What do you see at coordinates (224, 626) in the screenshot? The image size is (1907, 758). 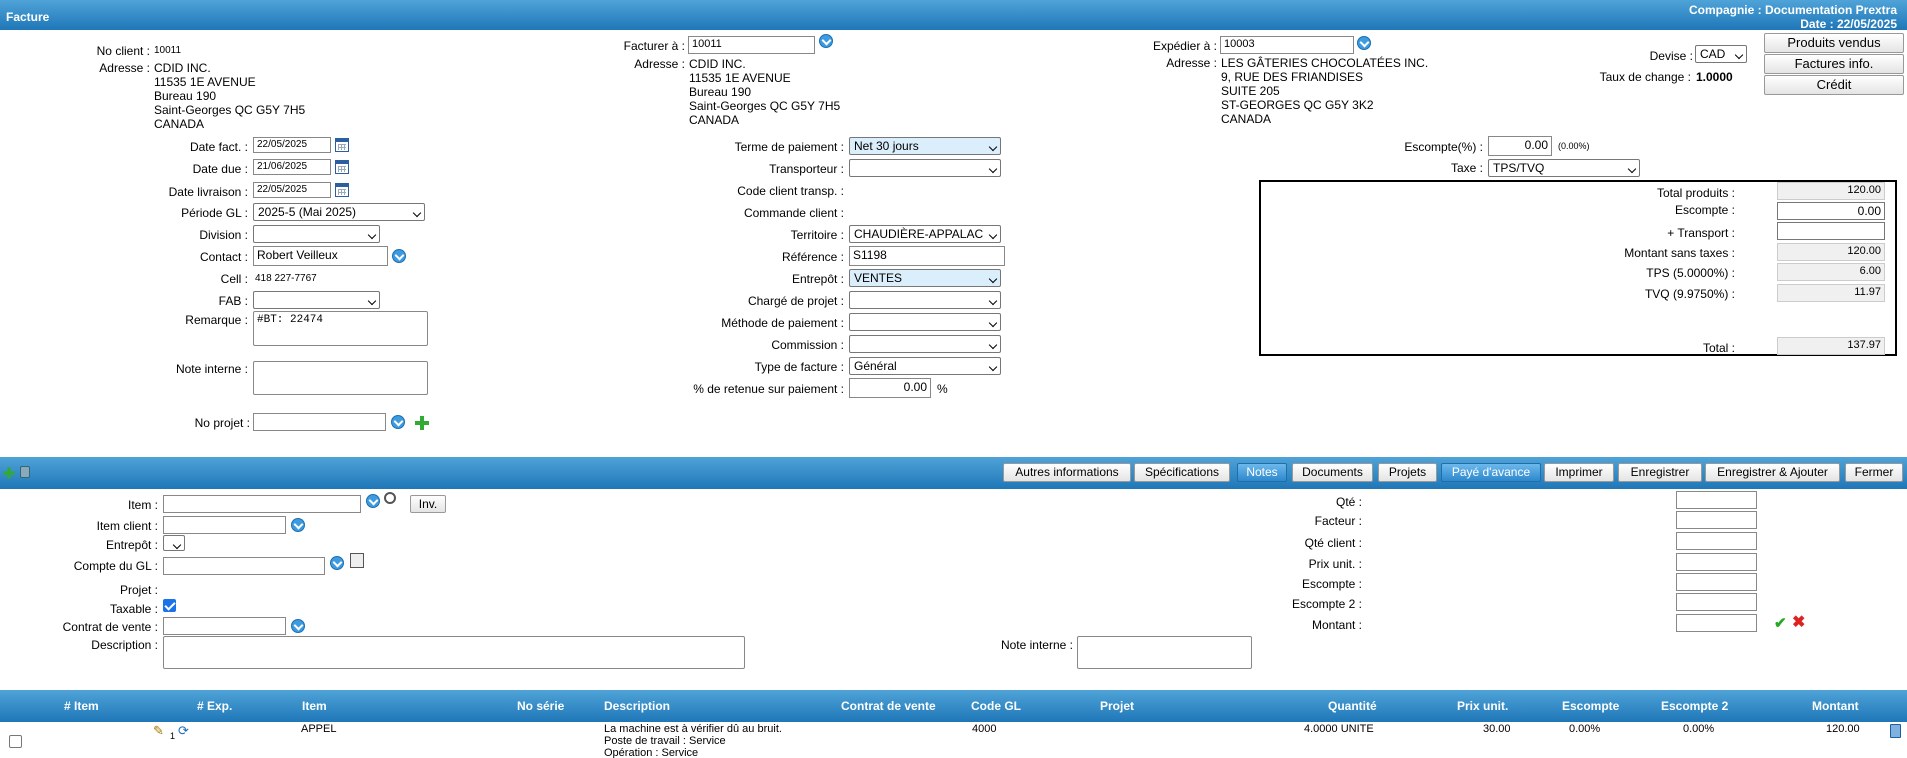 I see `contrat-input` at bounding box center [224, 626].